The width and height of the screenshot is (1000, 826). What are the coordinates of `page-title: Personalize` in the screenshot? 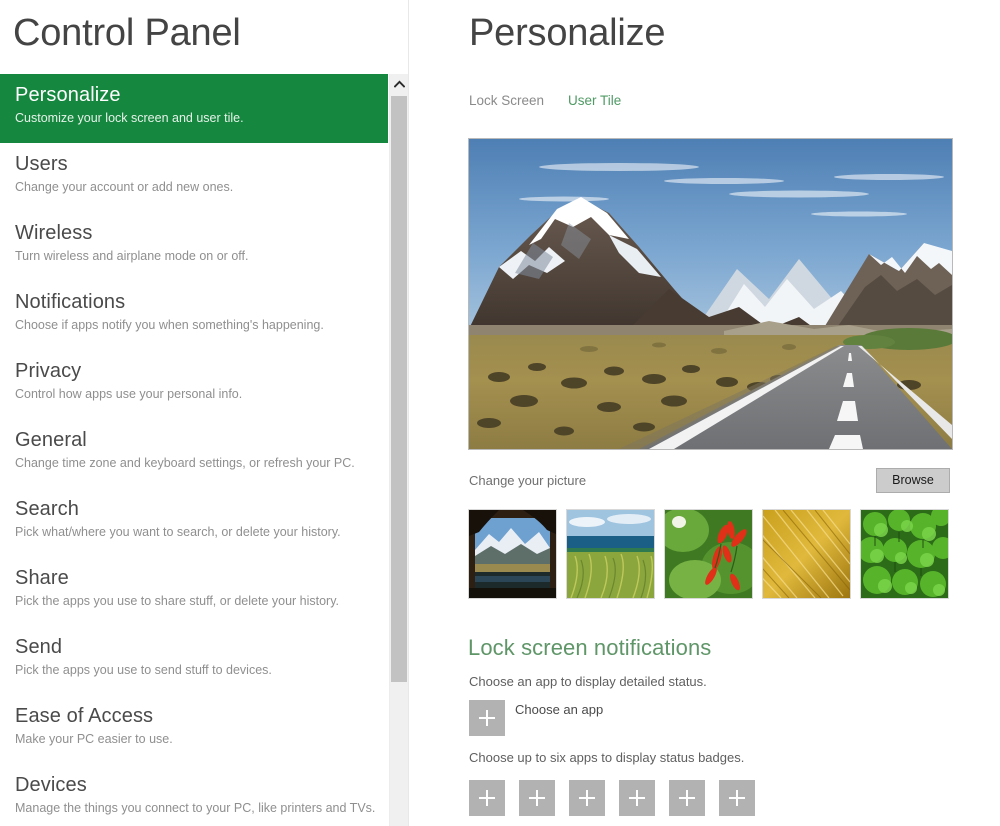 It's located at (567, 33).